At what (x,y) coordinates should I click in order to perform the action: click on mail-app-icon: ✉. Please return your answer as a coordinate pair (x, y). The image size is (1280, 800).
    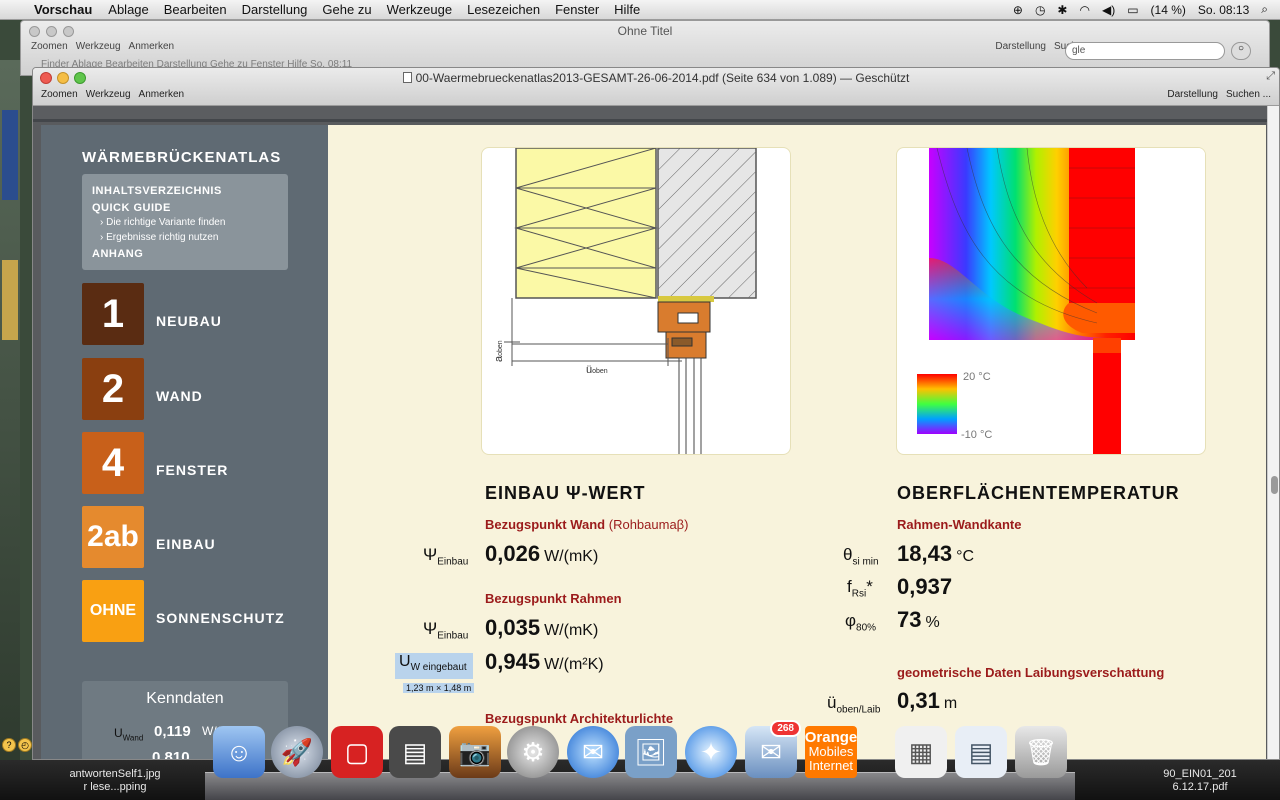
    Looking at the image, I should click on (593, 752).